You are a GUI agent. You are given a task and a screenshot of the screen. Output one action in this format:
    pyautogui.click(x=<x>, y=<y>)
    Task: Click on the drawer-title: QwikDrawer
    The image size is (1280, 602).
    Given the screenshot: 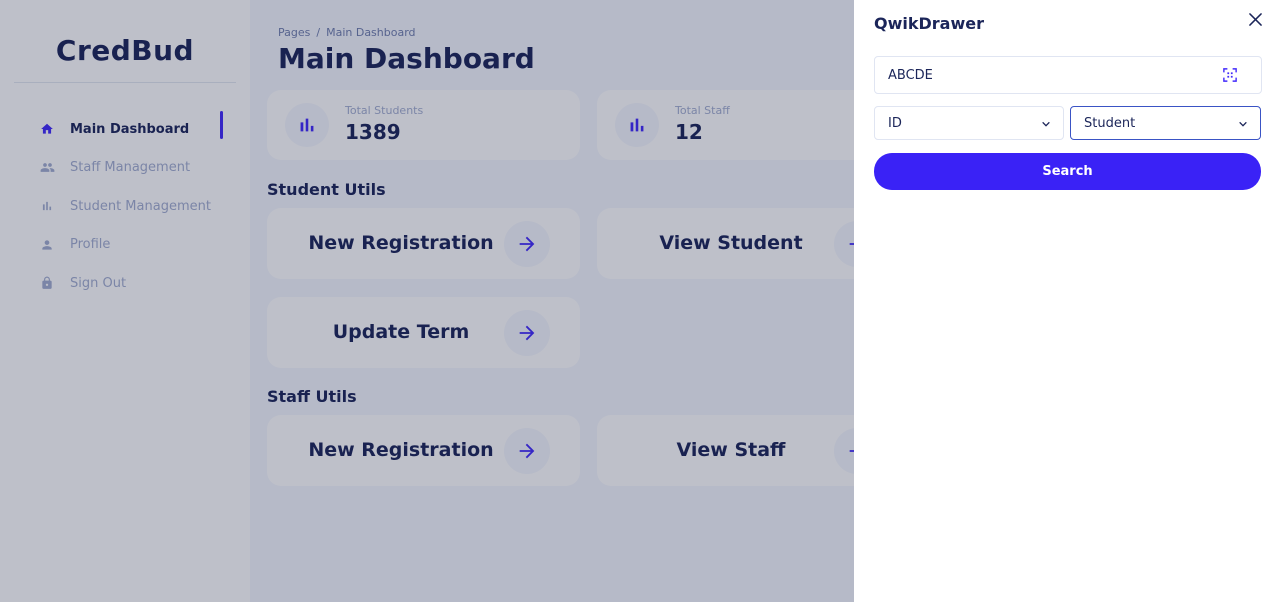 What is the action you would take?
    pyautogui.click(x=929, y=23)
    